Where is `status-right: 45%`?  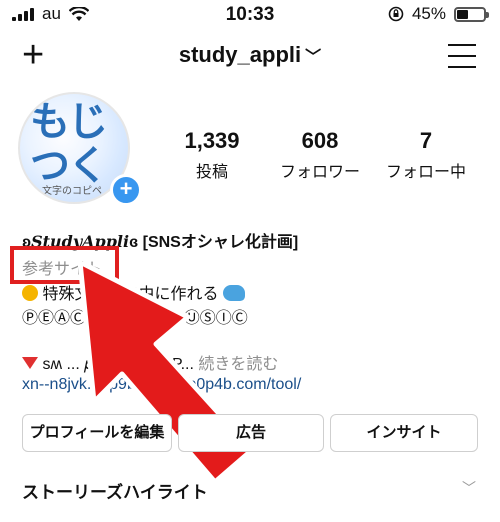
status-right: 45% is located at coordinates (438, 14).